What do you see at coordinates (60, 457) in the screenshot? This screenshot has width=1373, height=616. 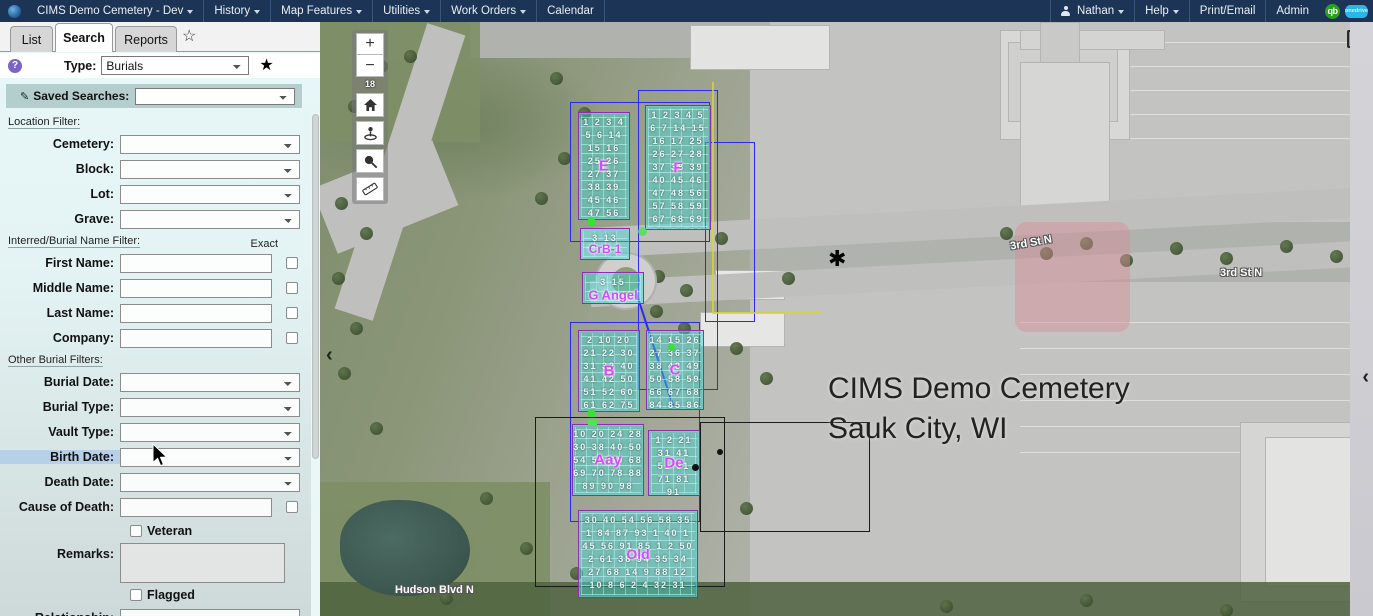 I see `birth-date-label: Birth Date:` at bounding box center [60, 457].